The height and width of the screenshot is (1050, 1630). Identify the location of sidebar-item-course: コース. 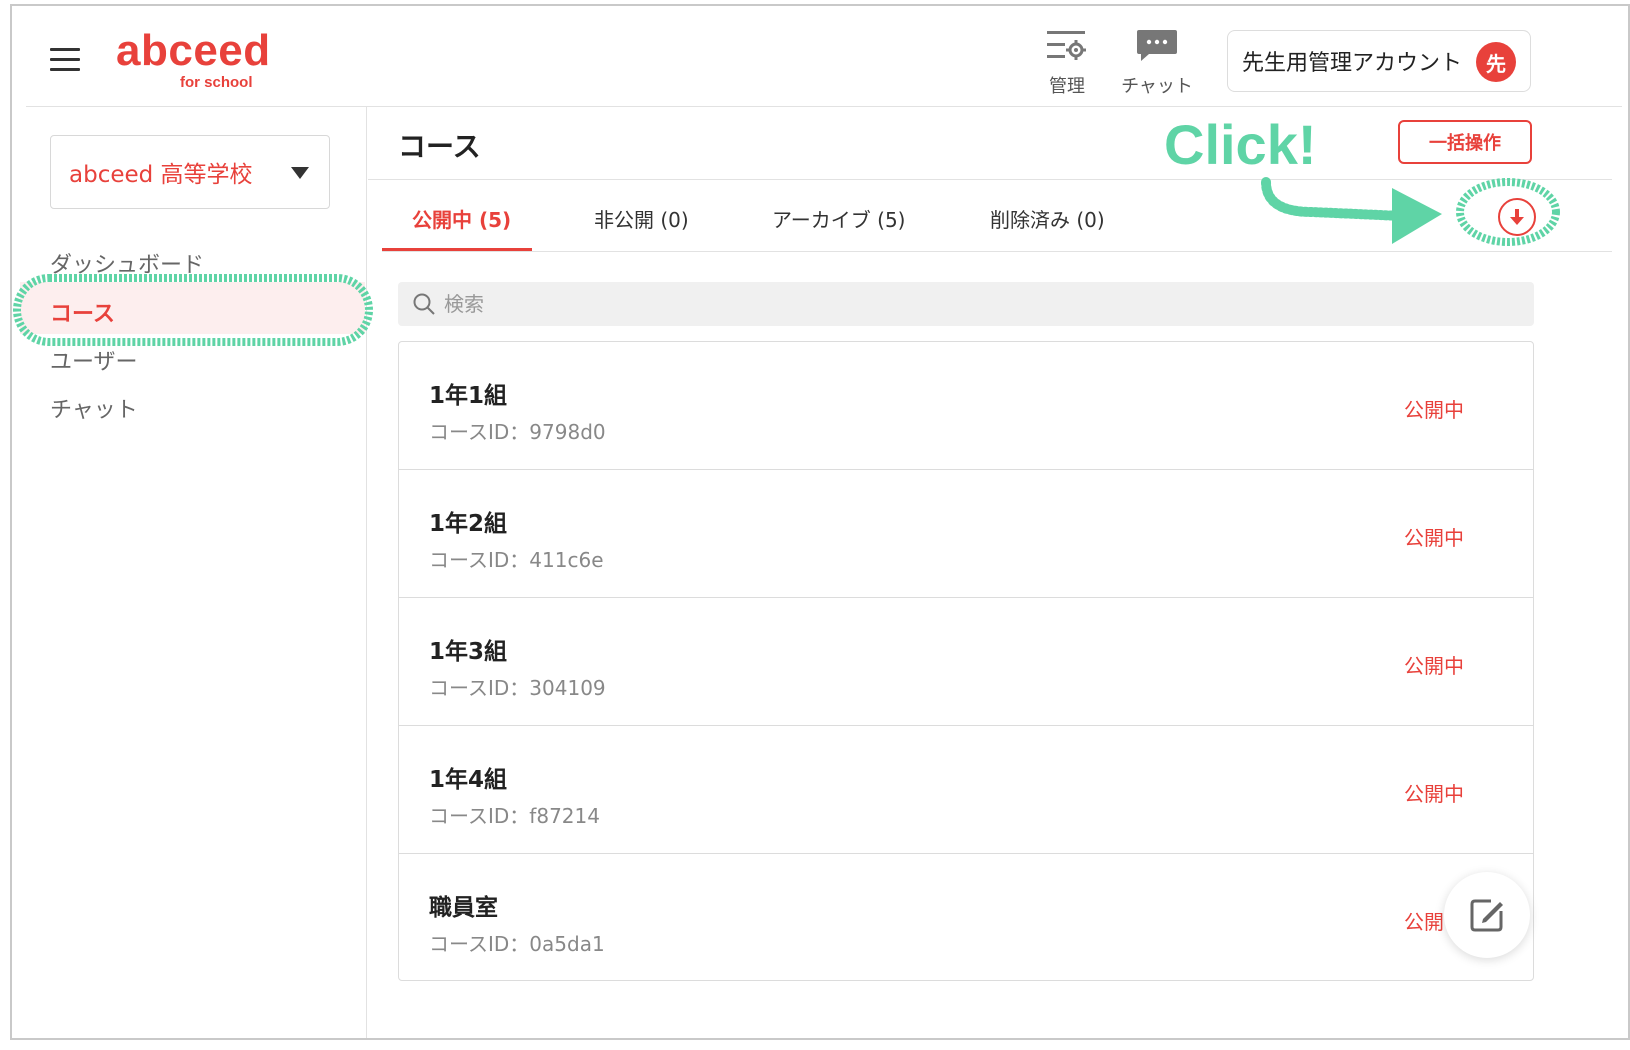
(82, 312).